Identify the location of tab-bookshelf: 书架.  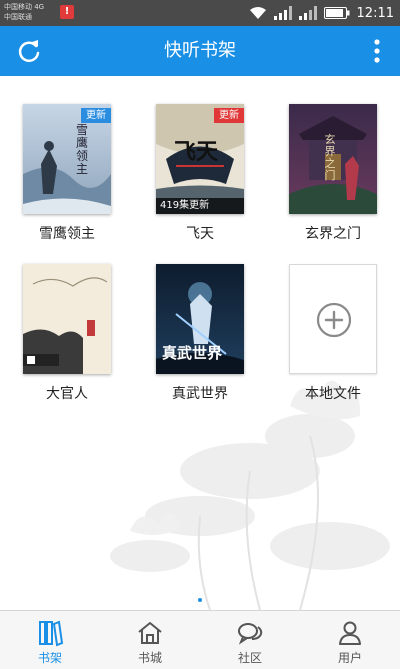
(50, 640).